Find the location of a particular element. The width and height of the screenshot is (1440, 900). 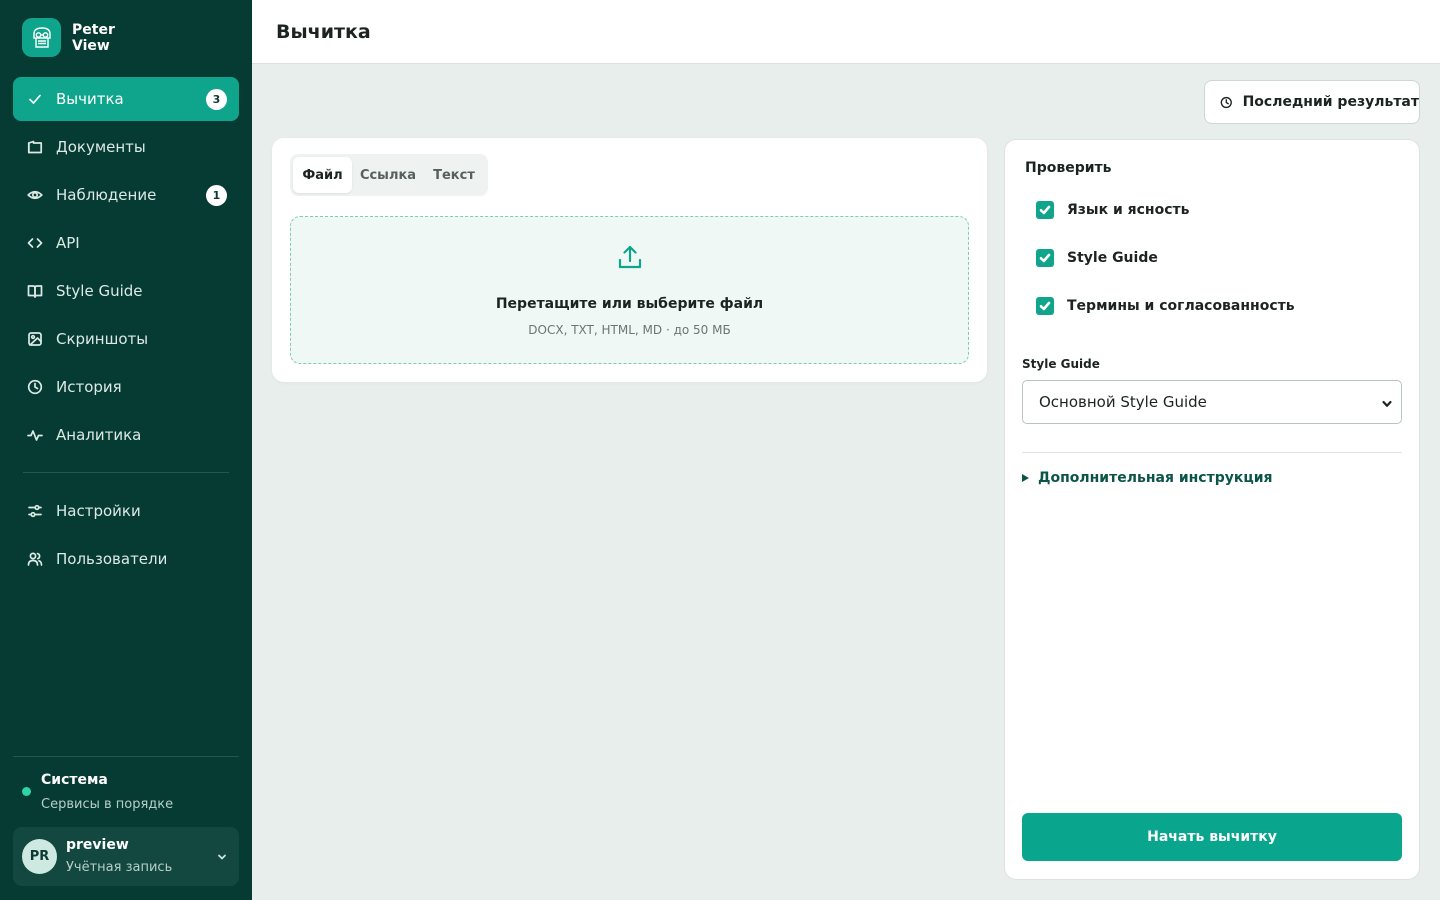

sidebar-item-label: Аналитика is located at coordinates (99, 435).